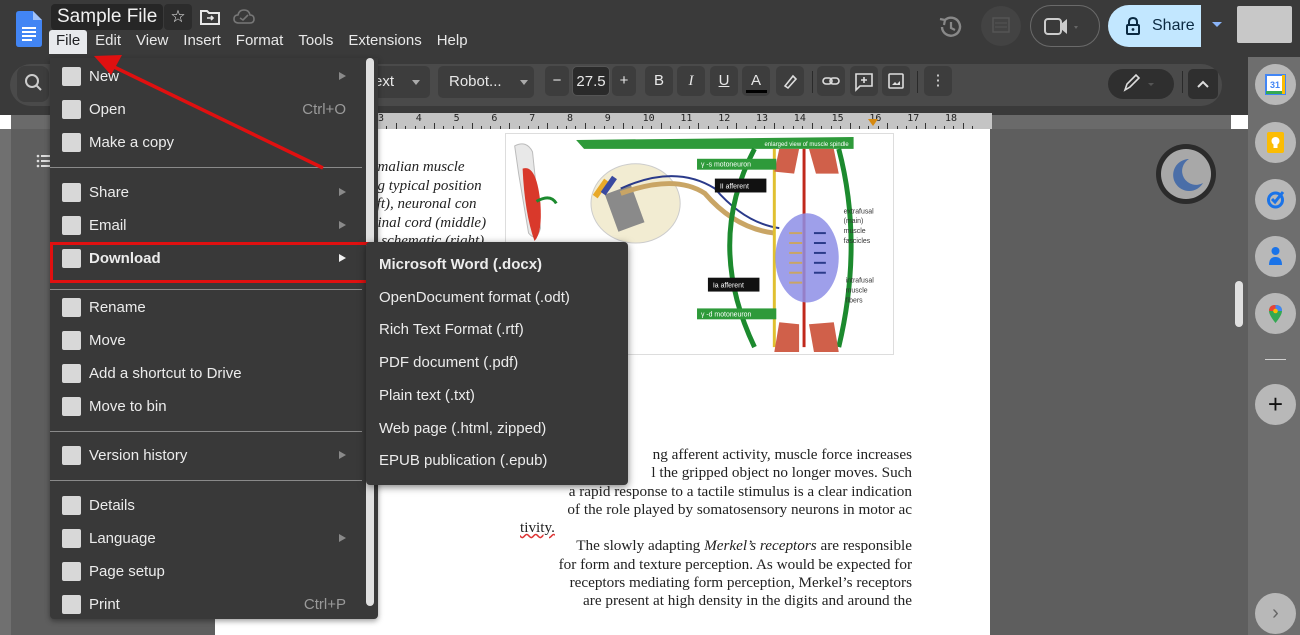  I want to click on contacts-icon, so click(1275, 256).